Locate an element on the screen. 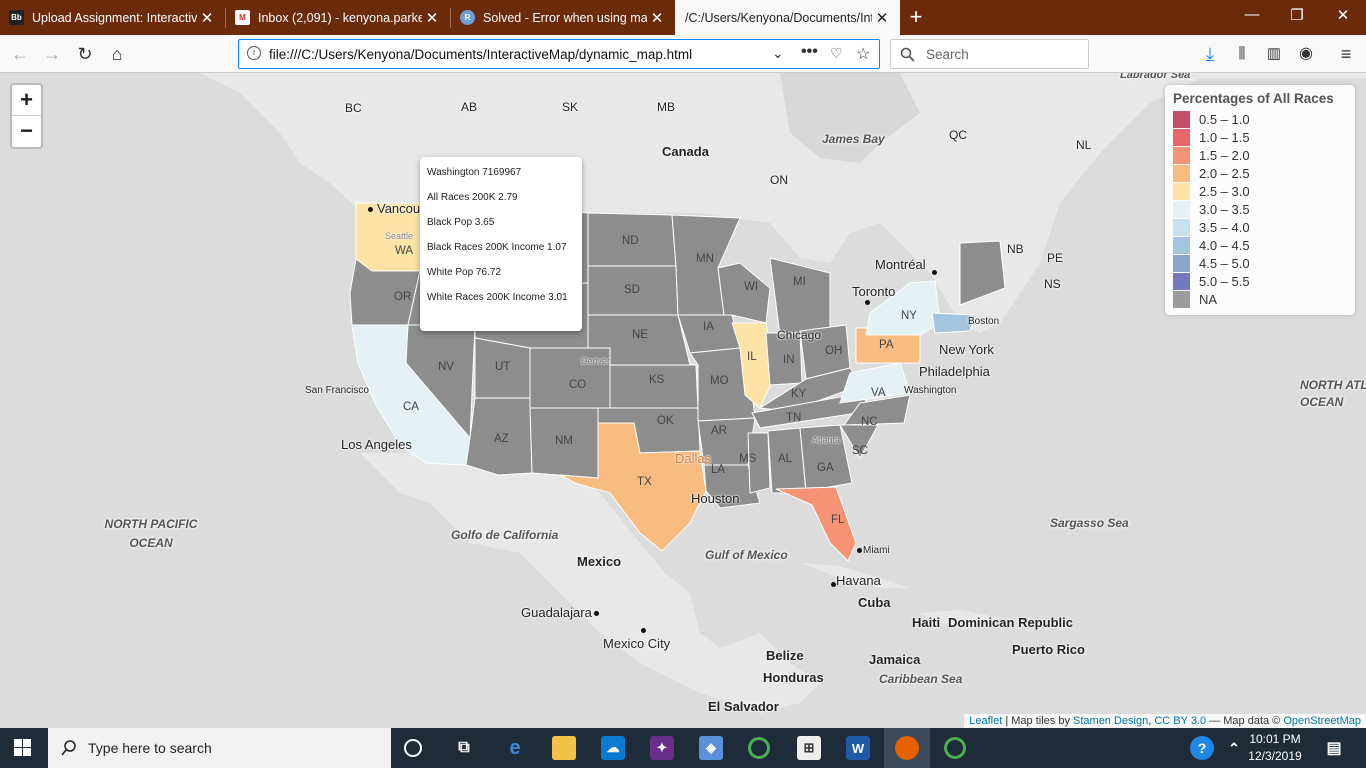 The height and width of the screenshot is (768, 1366). cortana-icon is located at coordinates (413, 748).